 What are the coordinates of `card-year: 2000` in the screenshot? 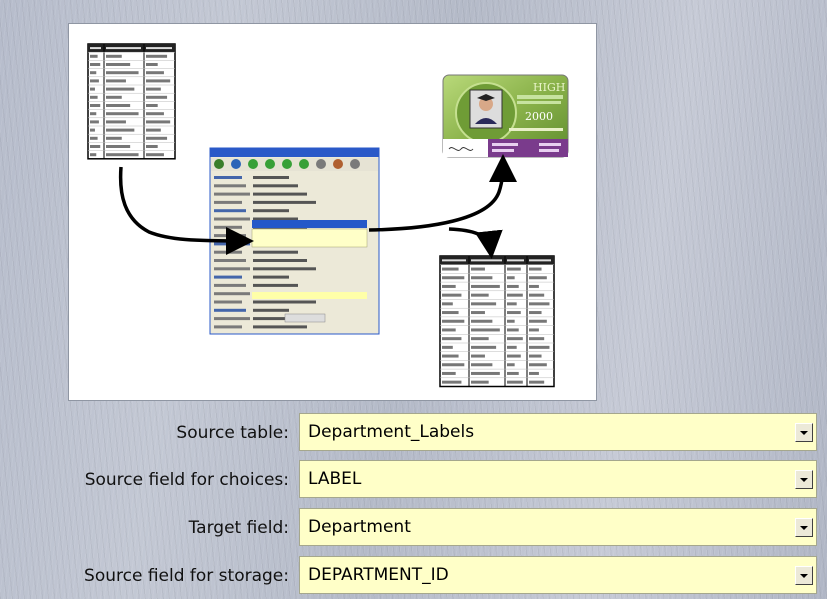 It's located at (539, 116).